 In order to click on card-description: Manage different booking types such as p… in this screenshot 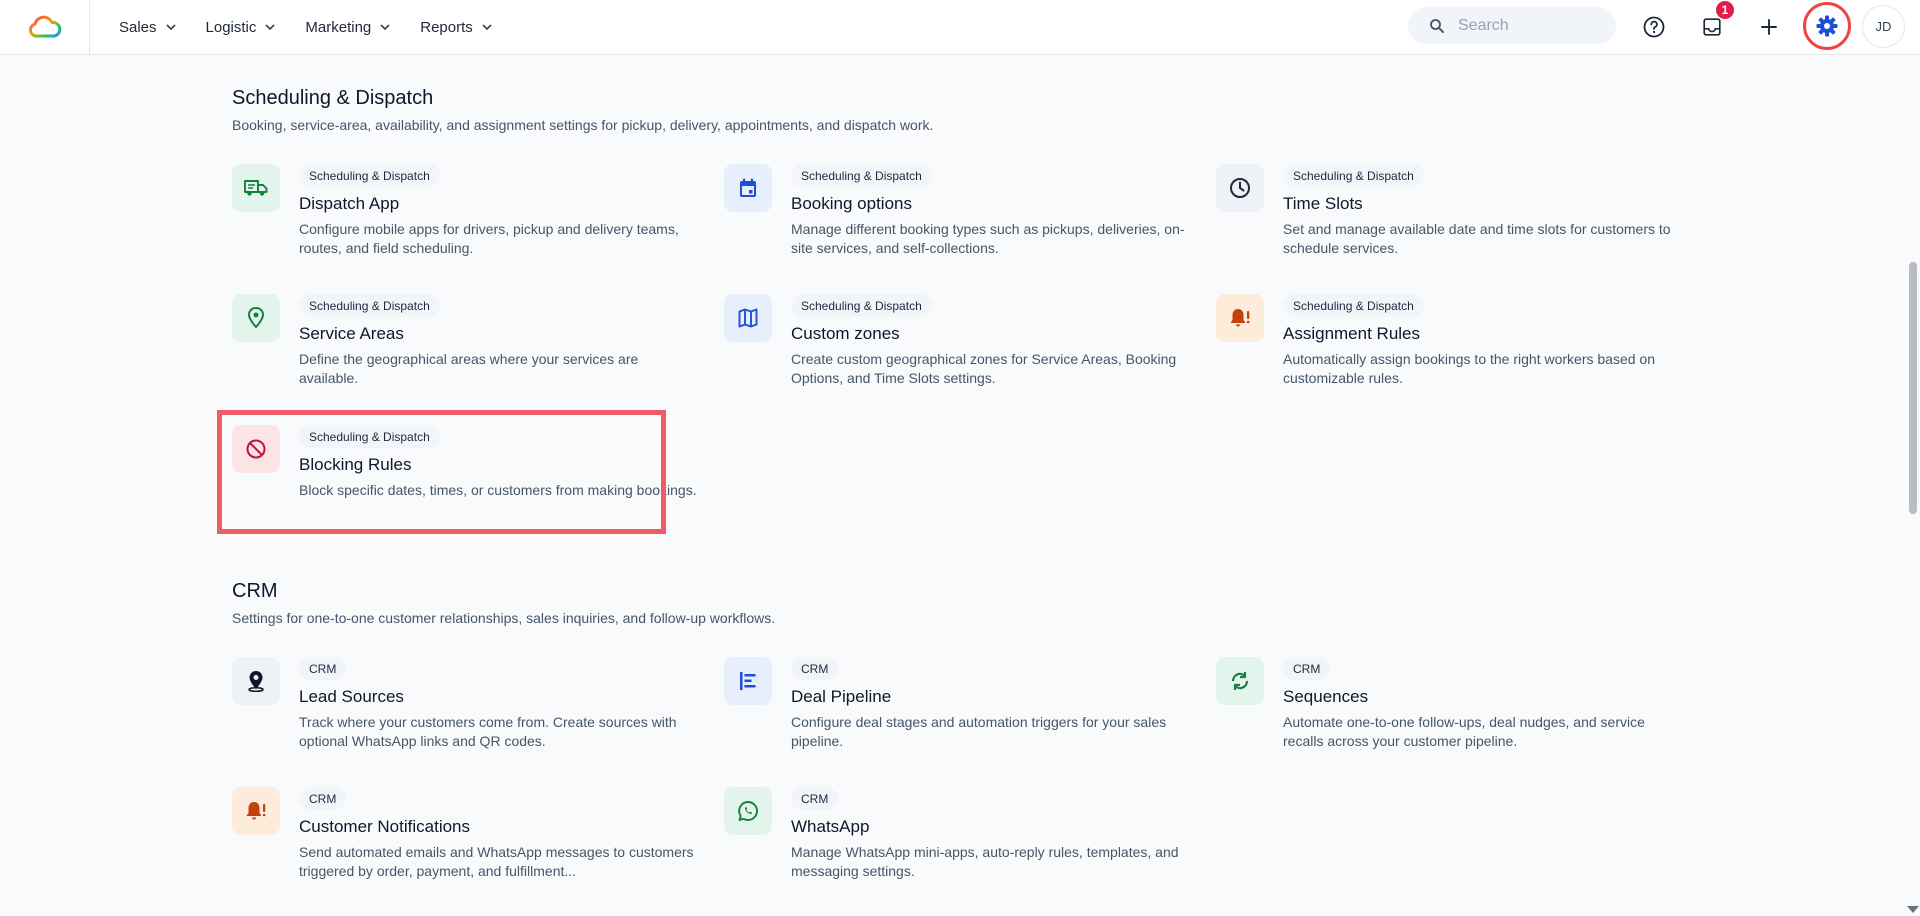, I will do `click(988, 238)`.